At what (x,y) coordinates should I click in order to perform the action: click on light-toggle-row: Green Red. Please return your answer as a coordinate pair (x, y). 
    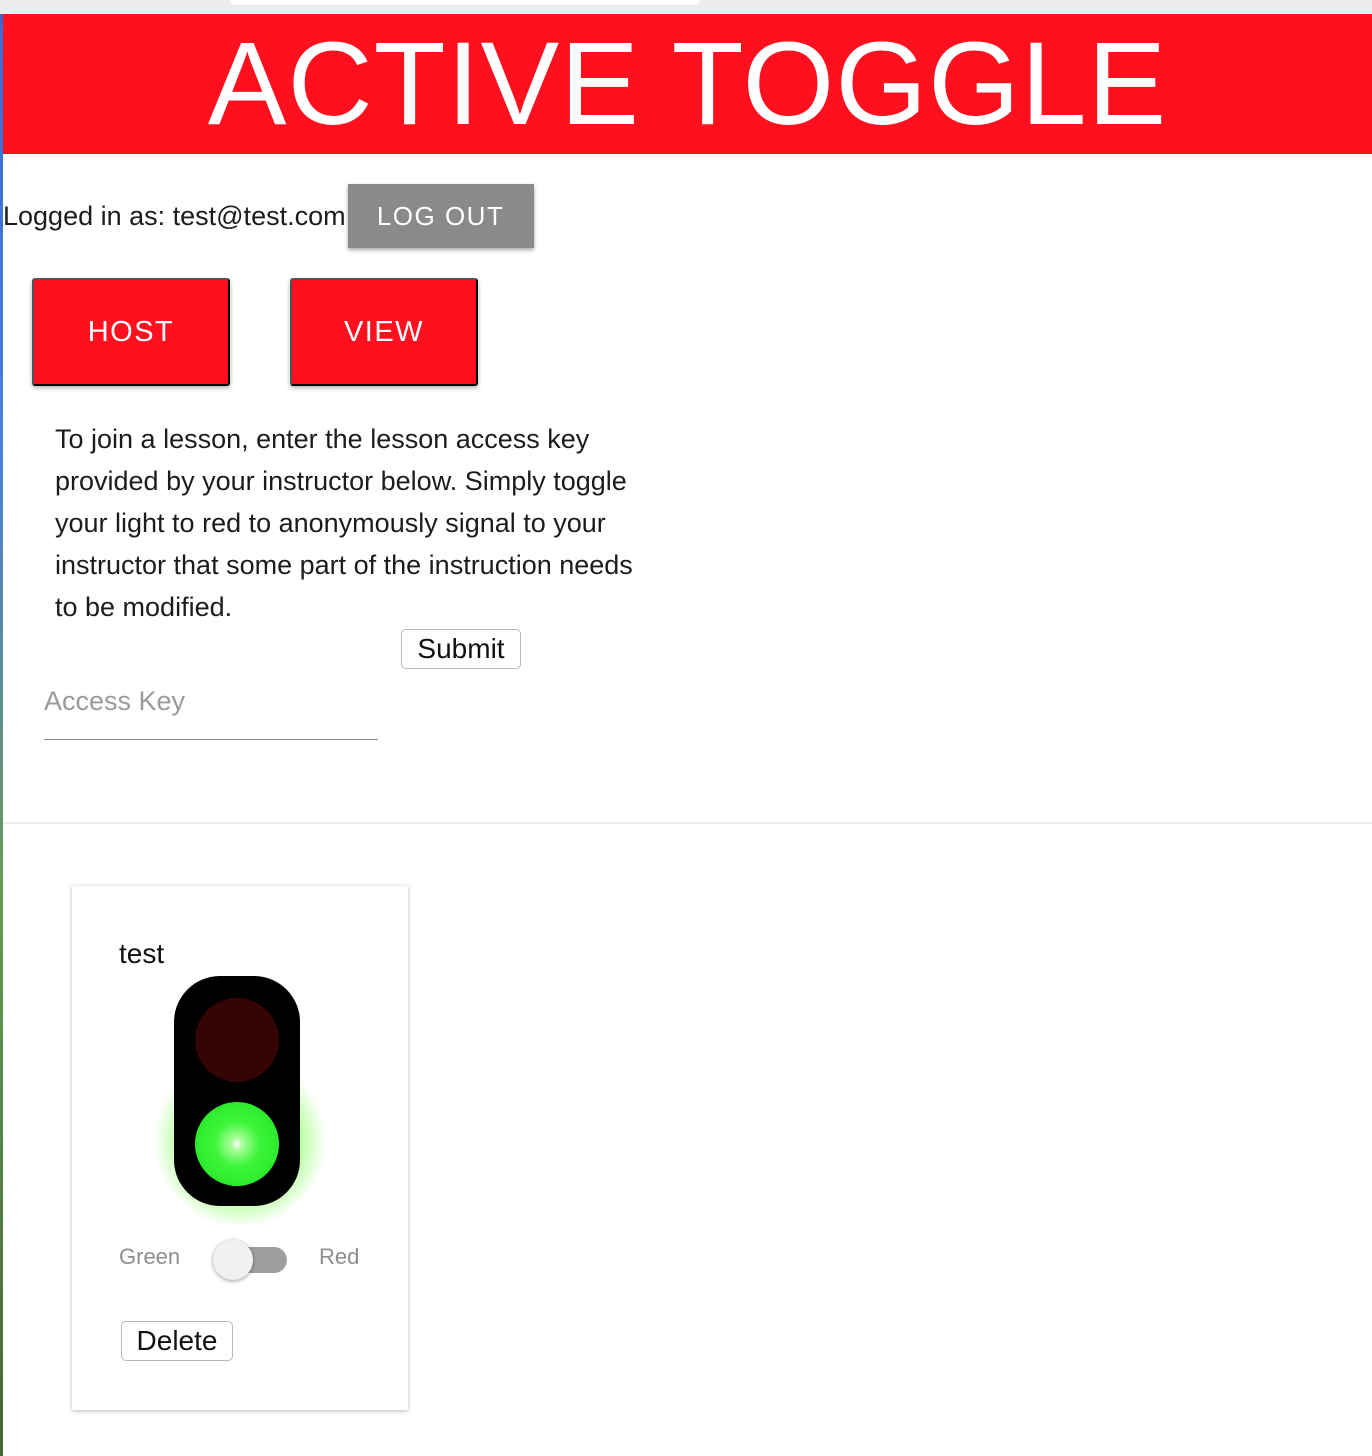
    Looking at the image, I should click on (249, 1259).